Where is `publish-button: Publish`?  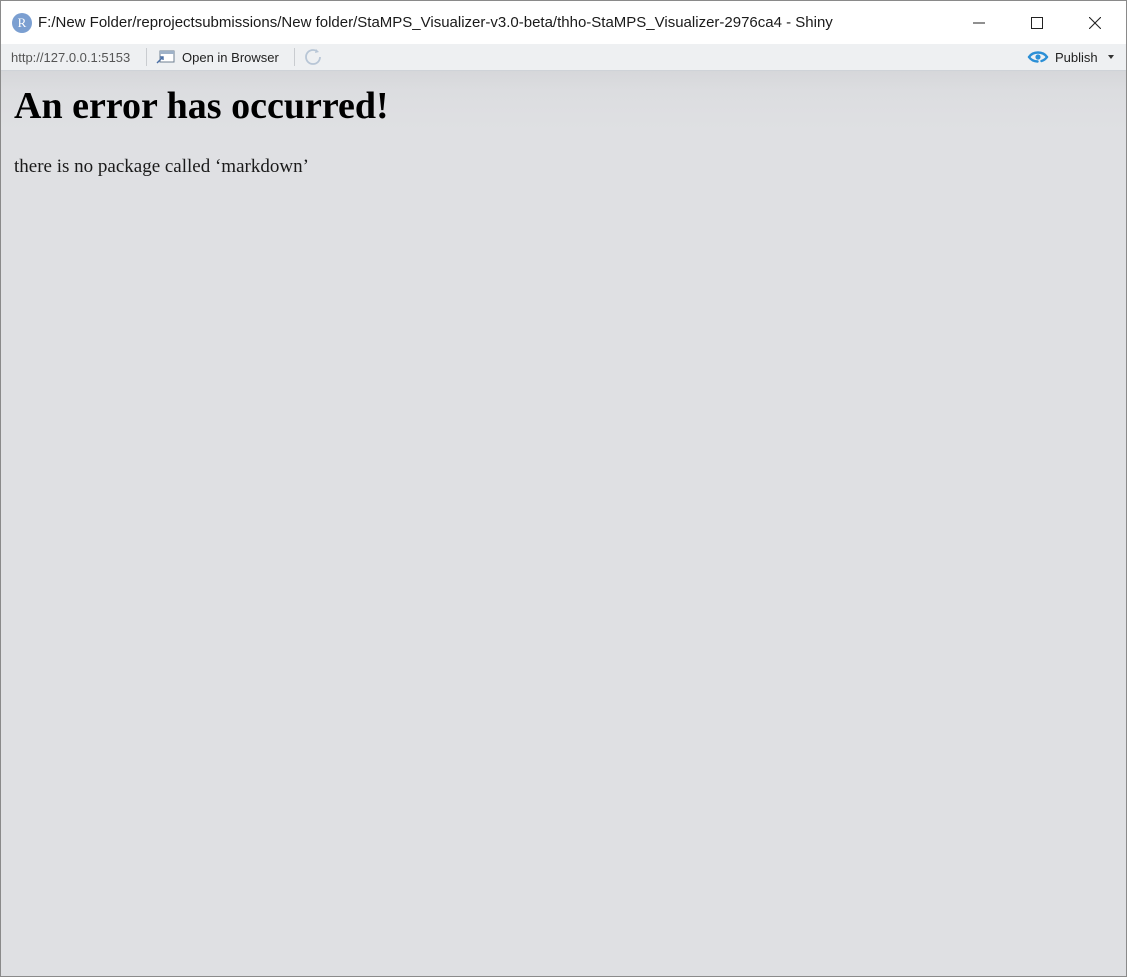
publish-button: Publish is located at coordinates (1070, 57).